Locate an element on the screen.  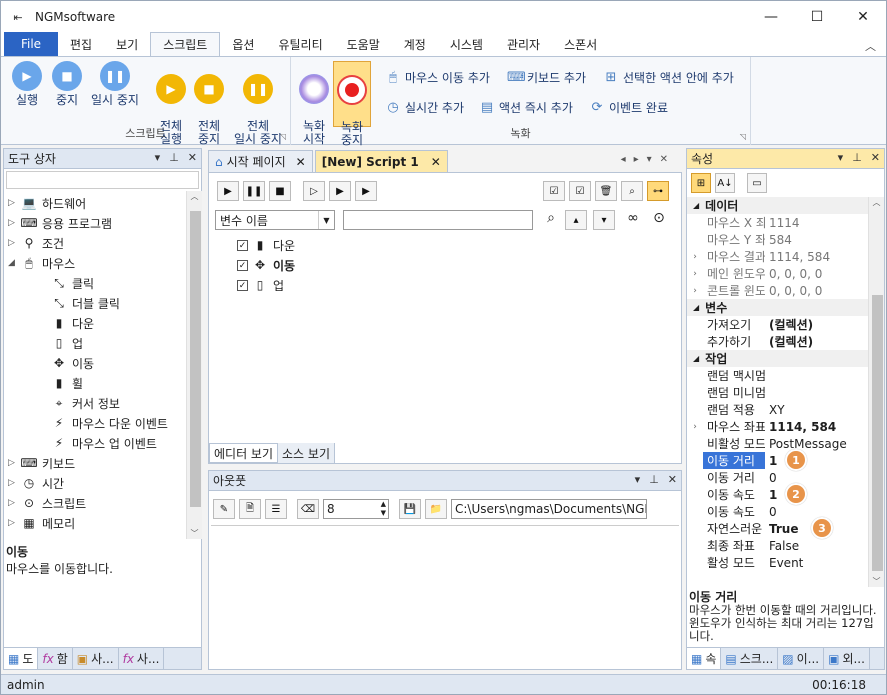
tab-script-1: [New] Script 1 ✕ is located at coordinates (381, 161).